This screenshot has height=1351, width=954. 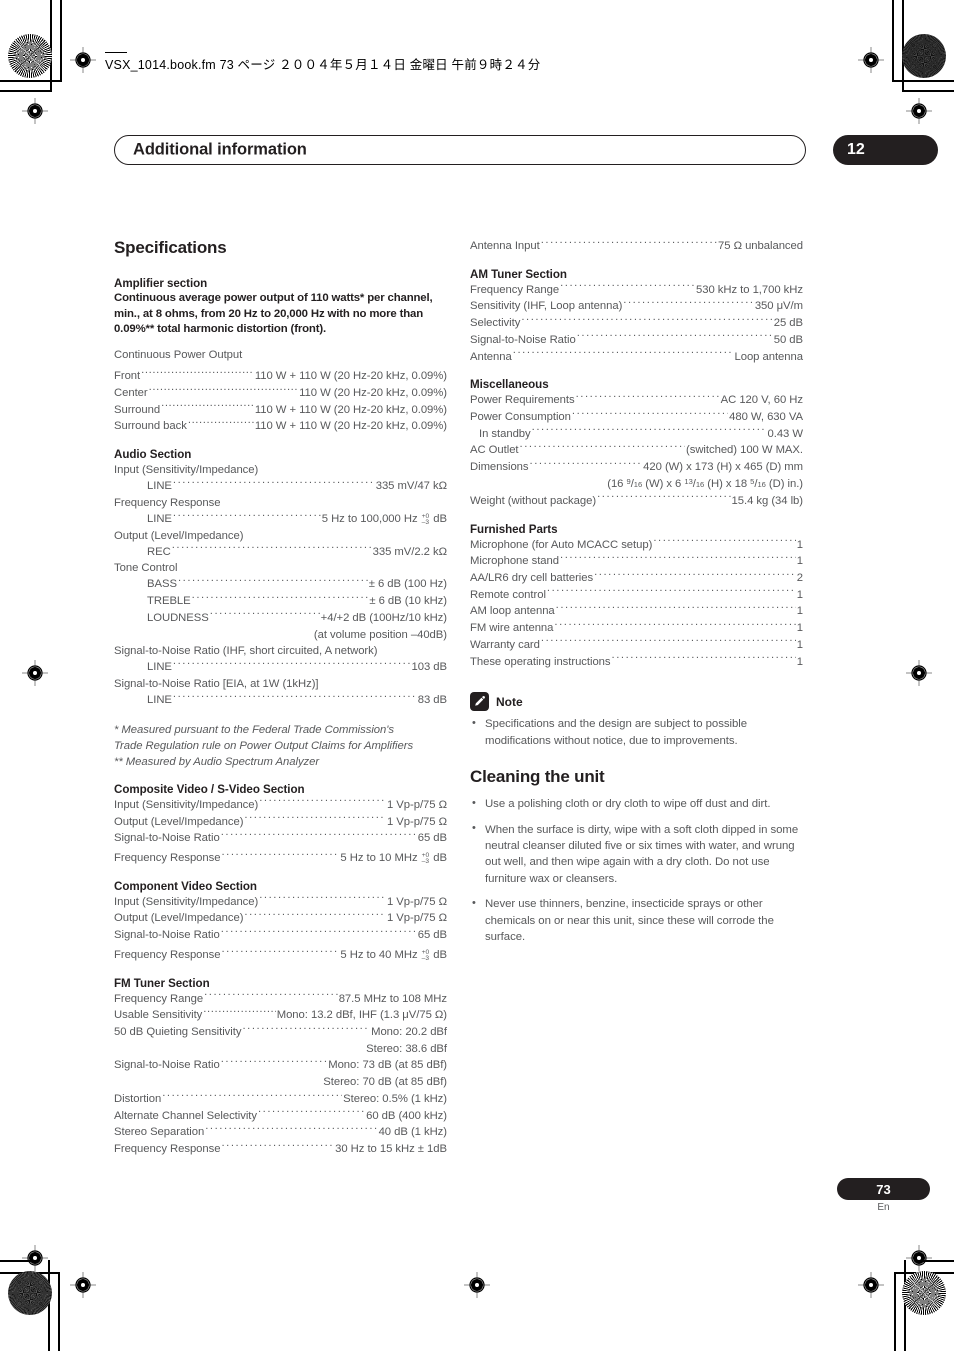 What do you see at coordinates (883, 1189) in the screenshot?
I see `page-number: 73` at bounding box center [883, 1189].